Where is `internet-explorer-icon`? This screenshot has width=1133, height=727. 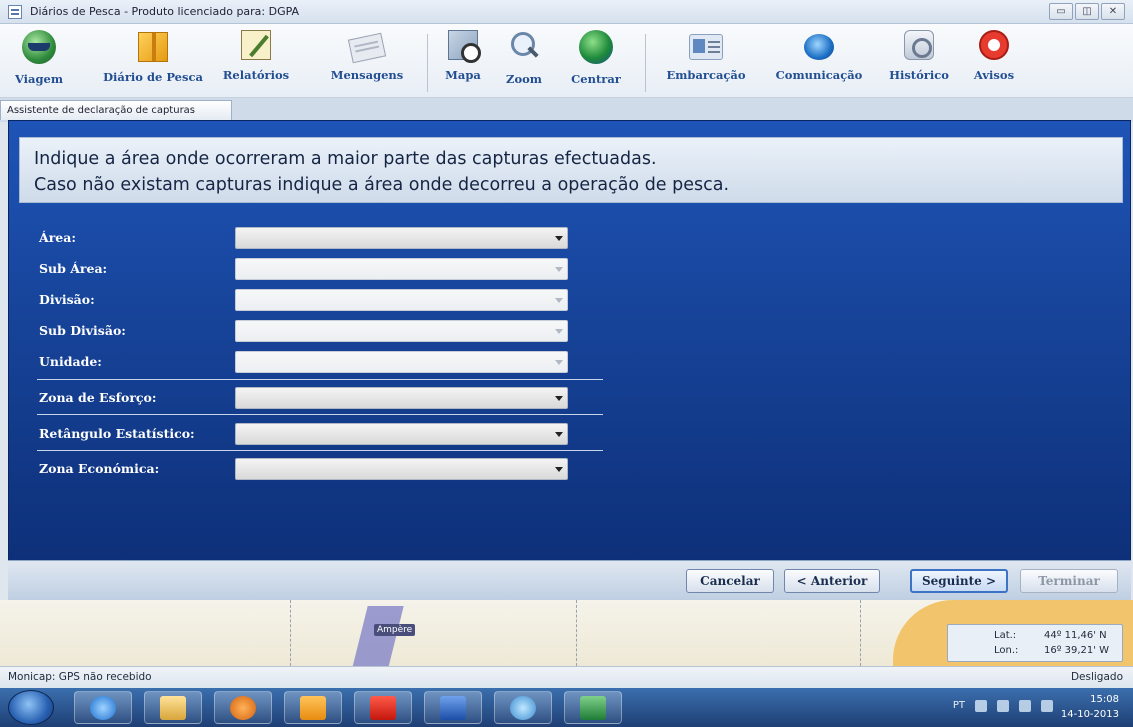 internet-explorer-icon is located at coordinates (103, 708).